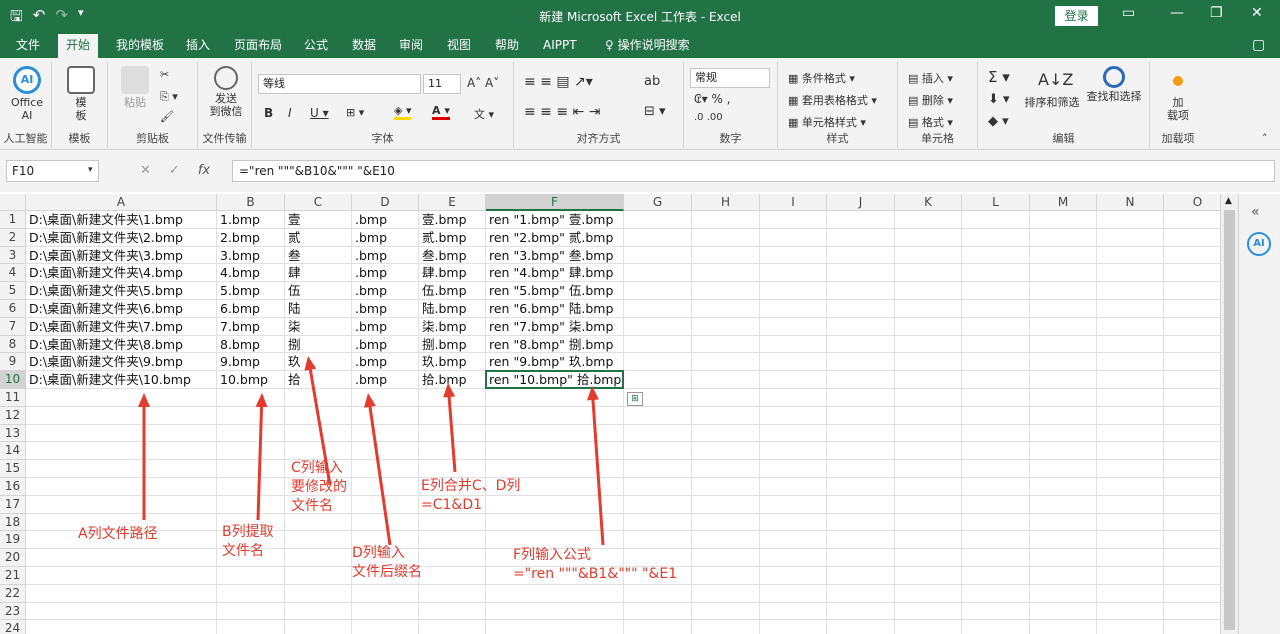  What do you see at coordinates (595, 564) in the screenshot?
I see `annotation-f: F列输入公式 ="ren """&B1&""" "&E1` at bounding box center [595, 564].